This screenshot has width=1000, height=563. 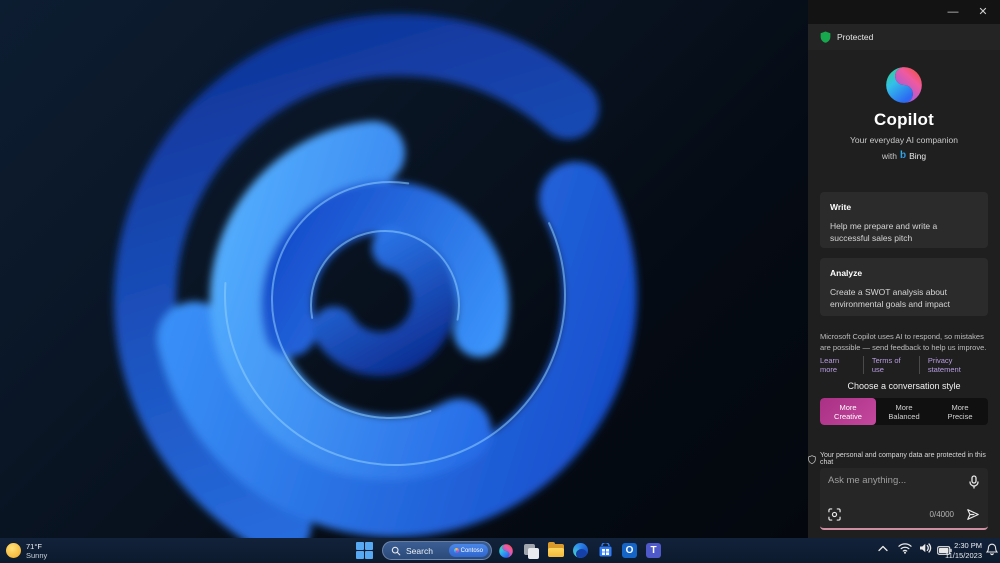 What do you see at coordinates (904, 386) in the screenshot?
I see `conversation-style-label: Choose a conversation style` at bounding box center [904, 386].